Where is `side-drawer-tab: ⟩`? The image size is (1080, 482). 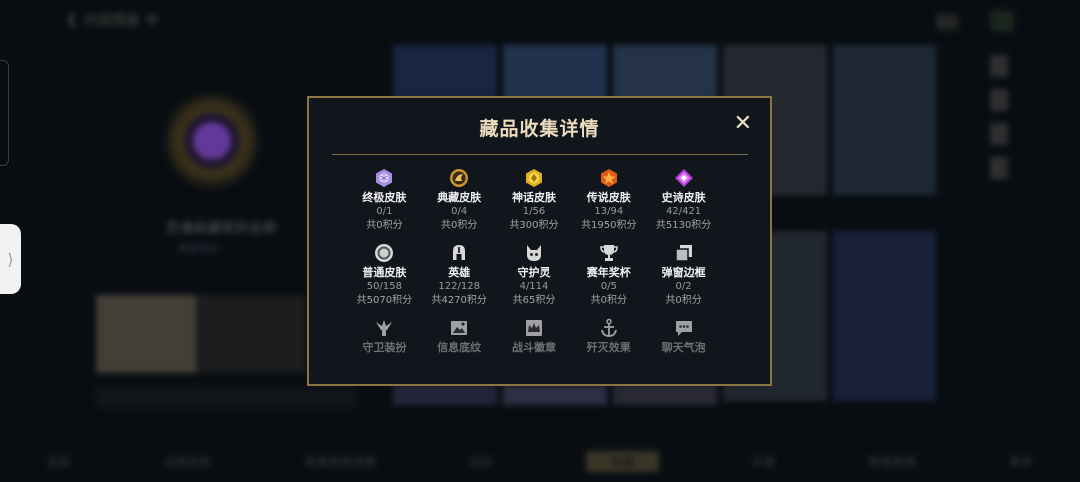 side-drawer-tab: ⟩ is located at coordinates (10, 259).